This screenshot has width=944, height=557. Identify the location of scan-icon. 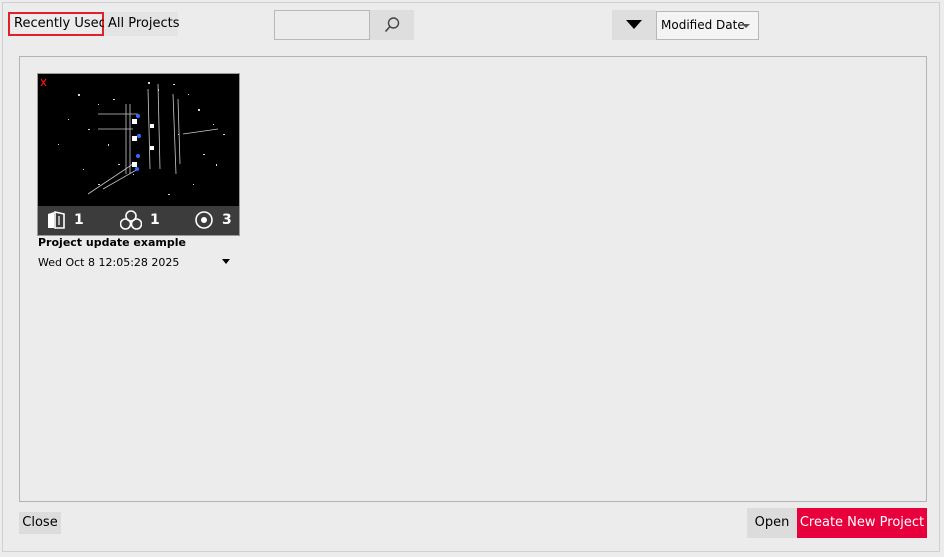
(204, 220).